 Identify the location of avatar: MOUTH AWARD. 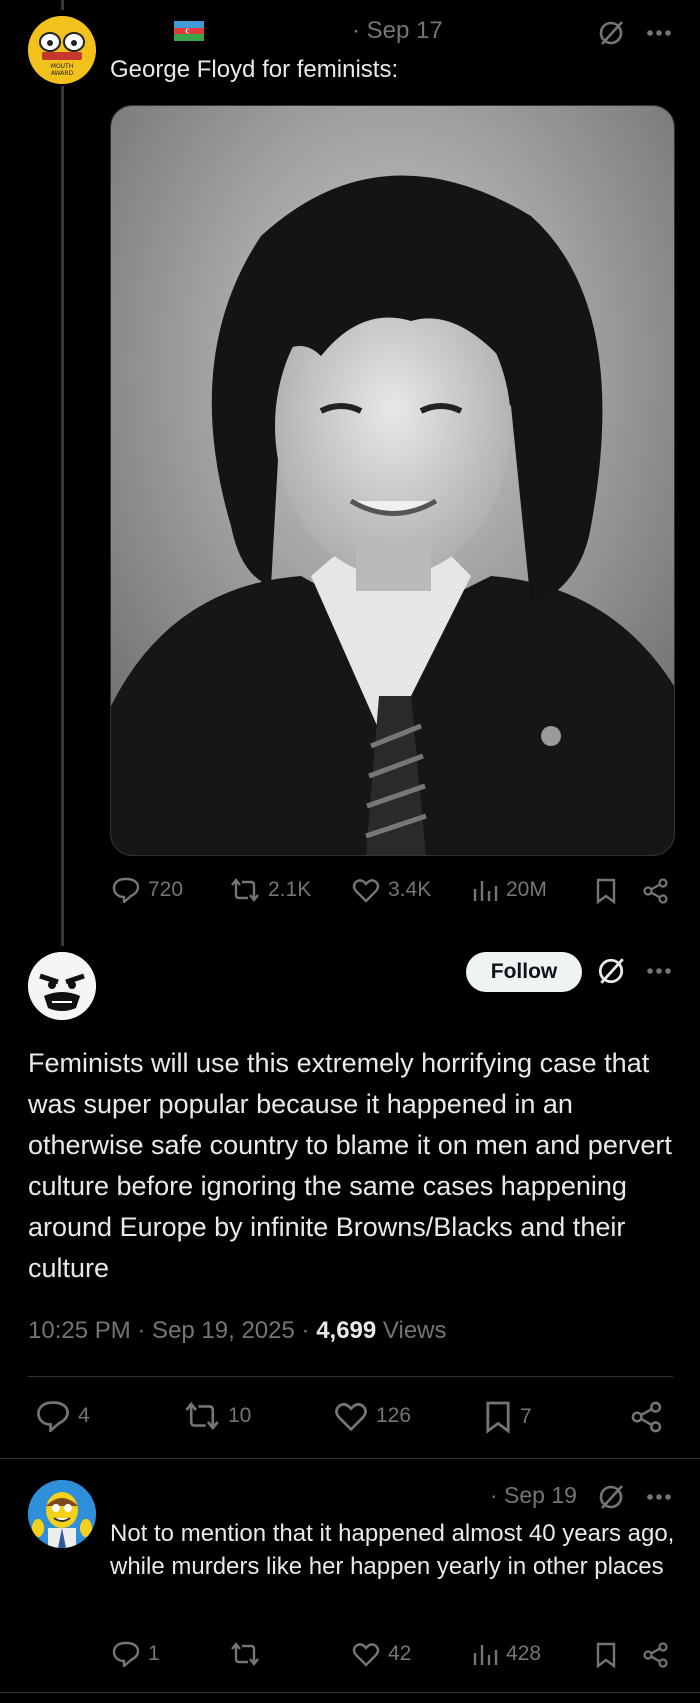
(62, 50).